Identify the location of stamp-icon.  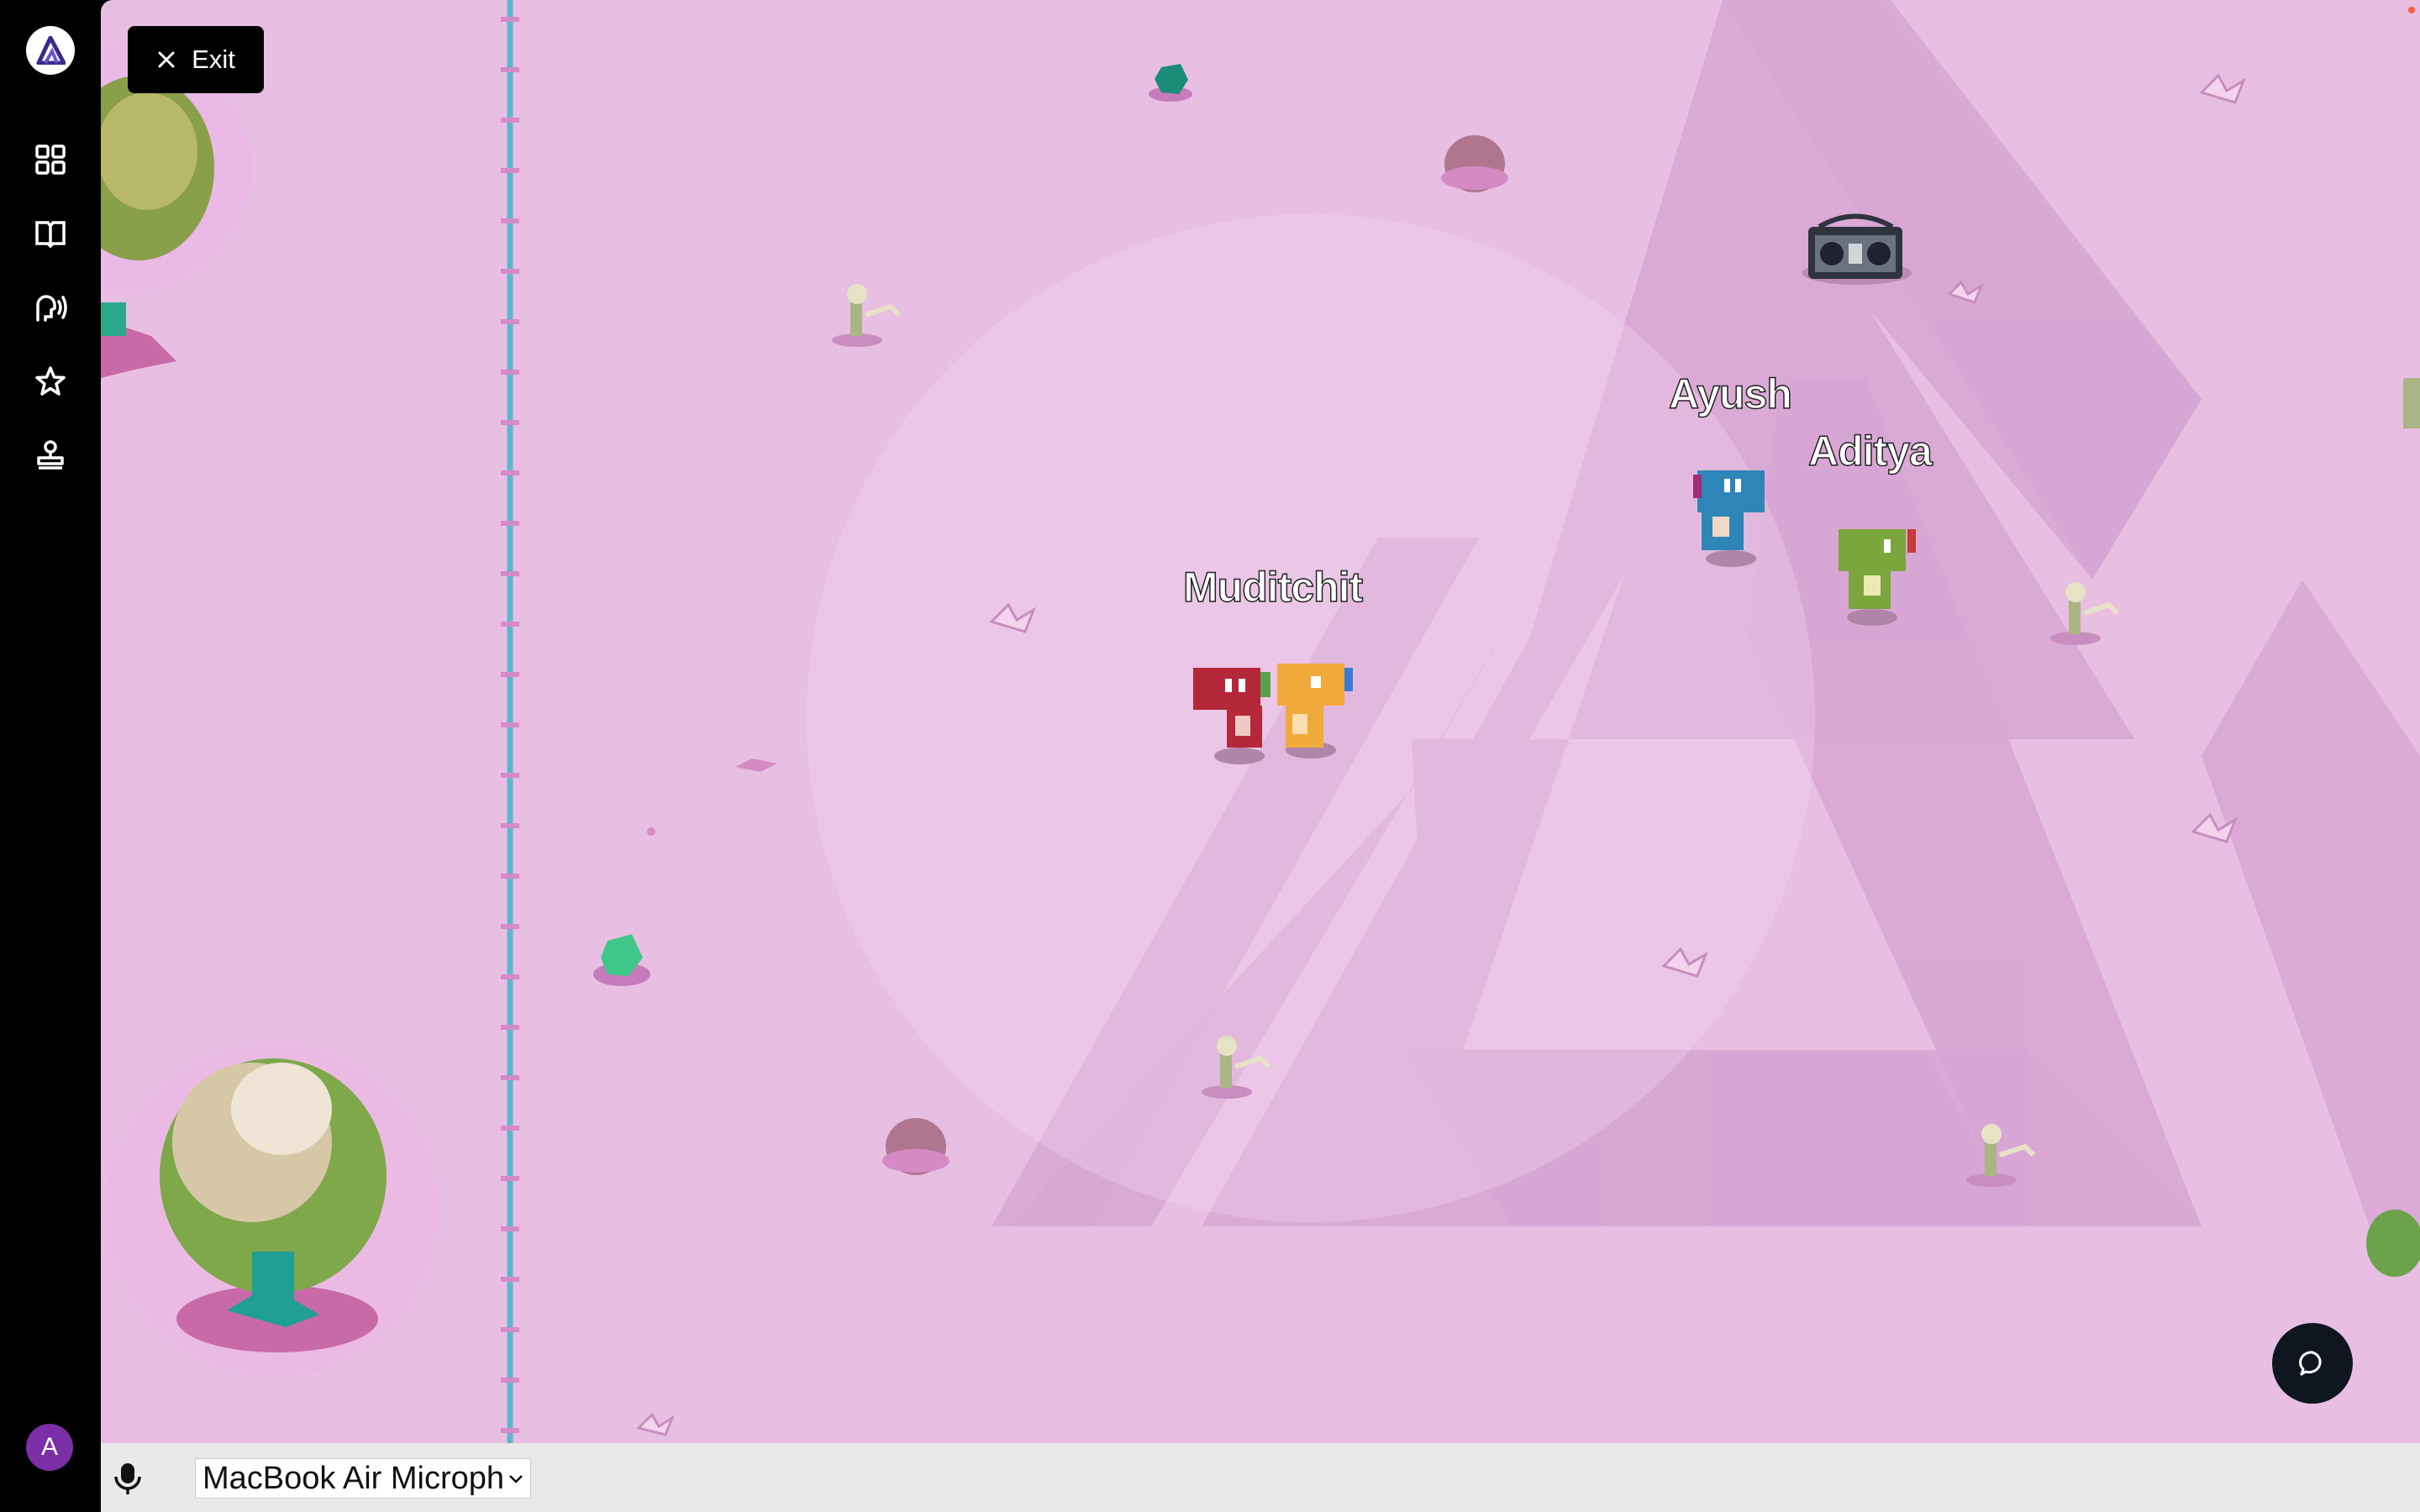
(51, 455).